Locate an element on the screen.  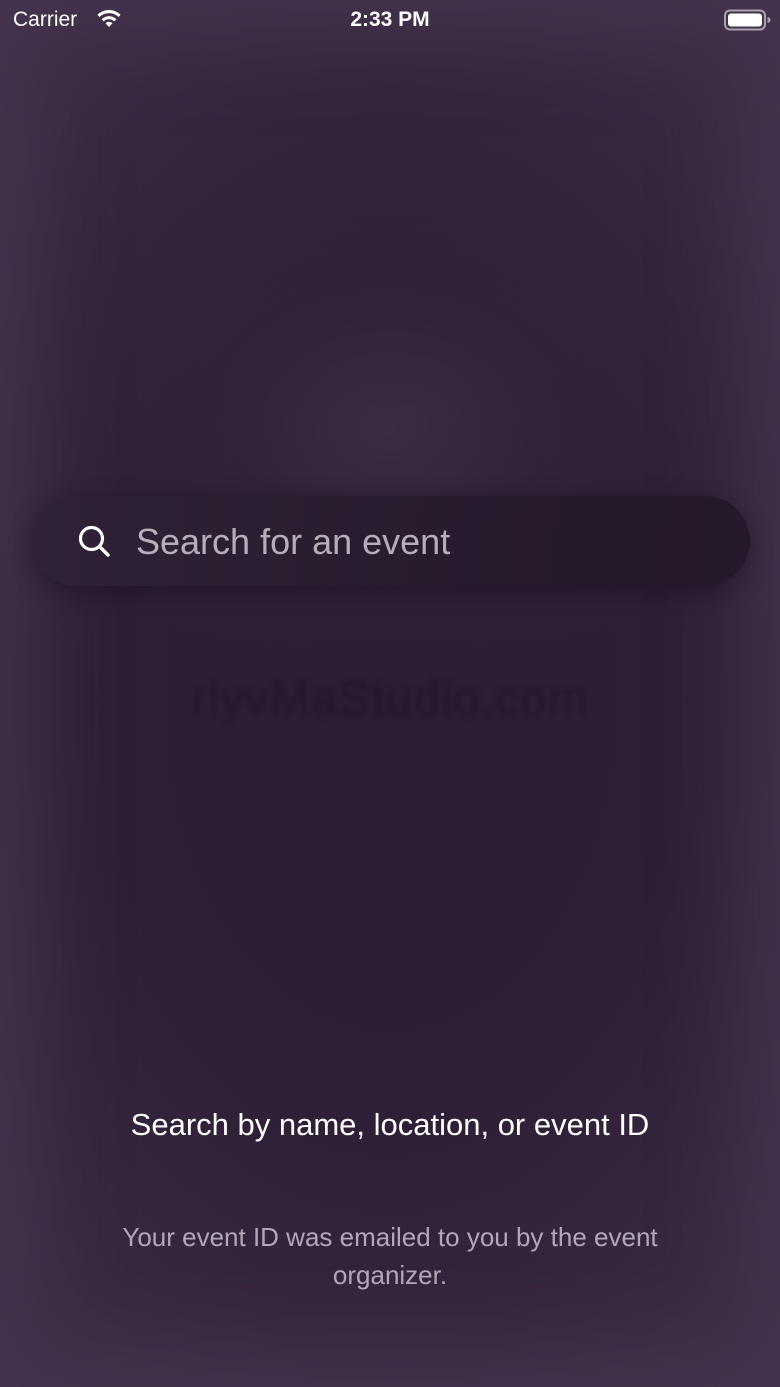
background-logo-watermark: rlyvMaStudio.com is located at coordinates (390, 699).